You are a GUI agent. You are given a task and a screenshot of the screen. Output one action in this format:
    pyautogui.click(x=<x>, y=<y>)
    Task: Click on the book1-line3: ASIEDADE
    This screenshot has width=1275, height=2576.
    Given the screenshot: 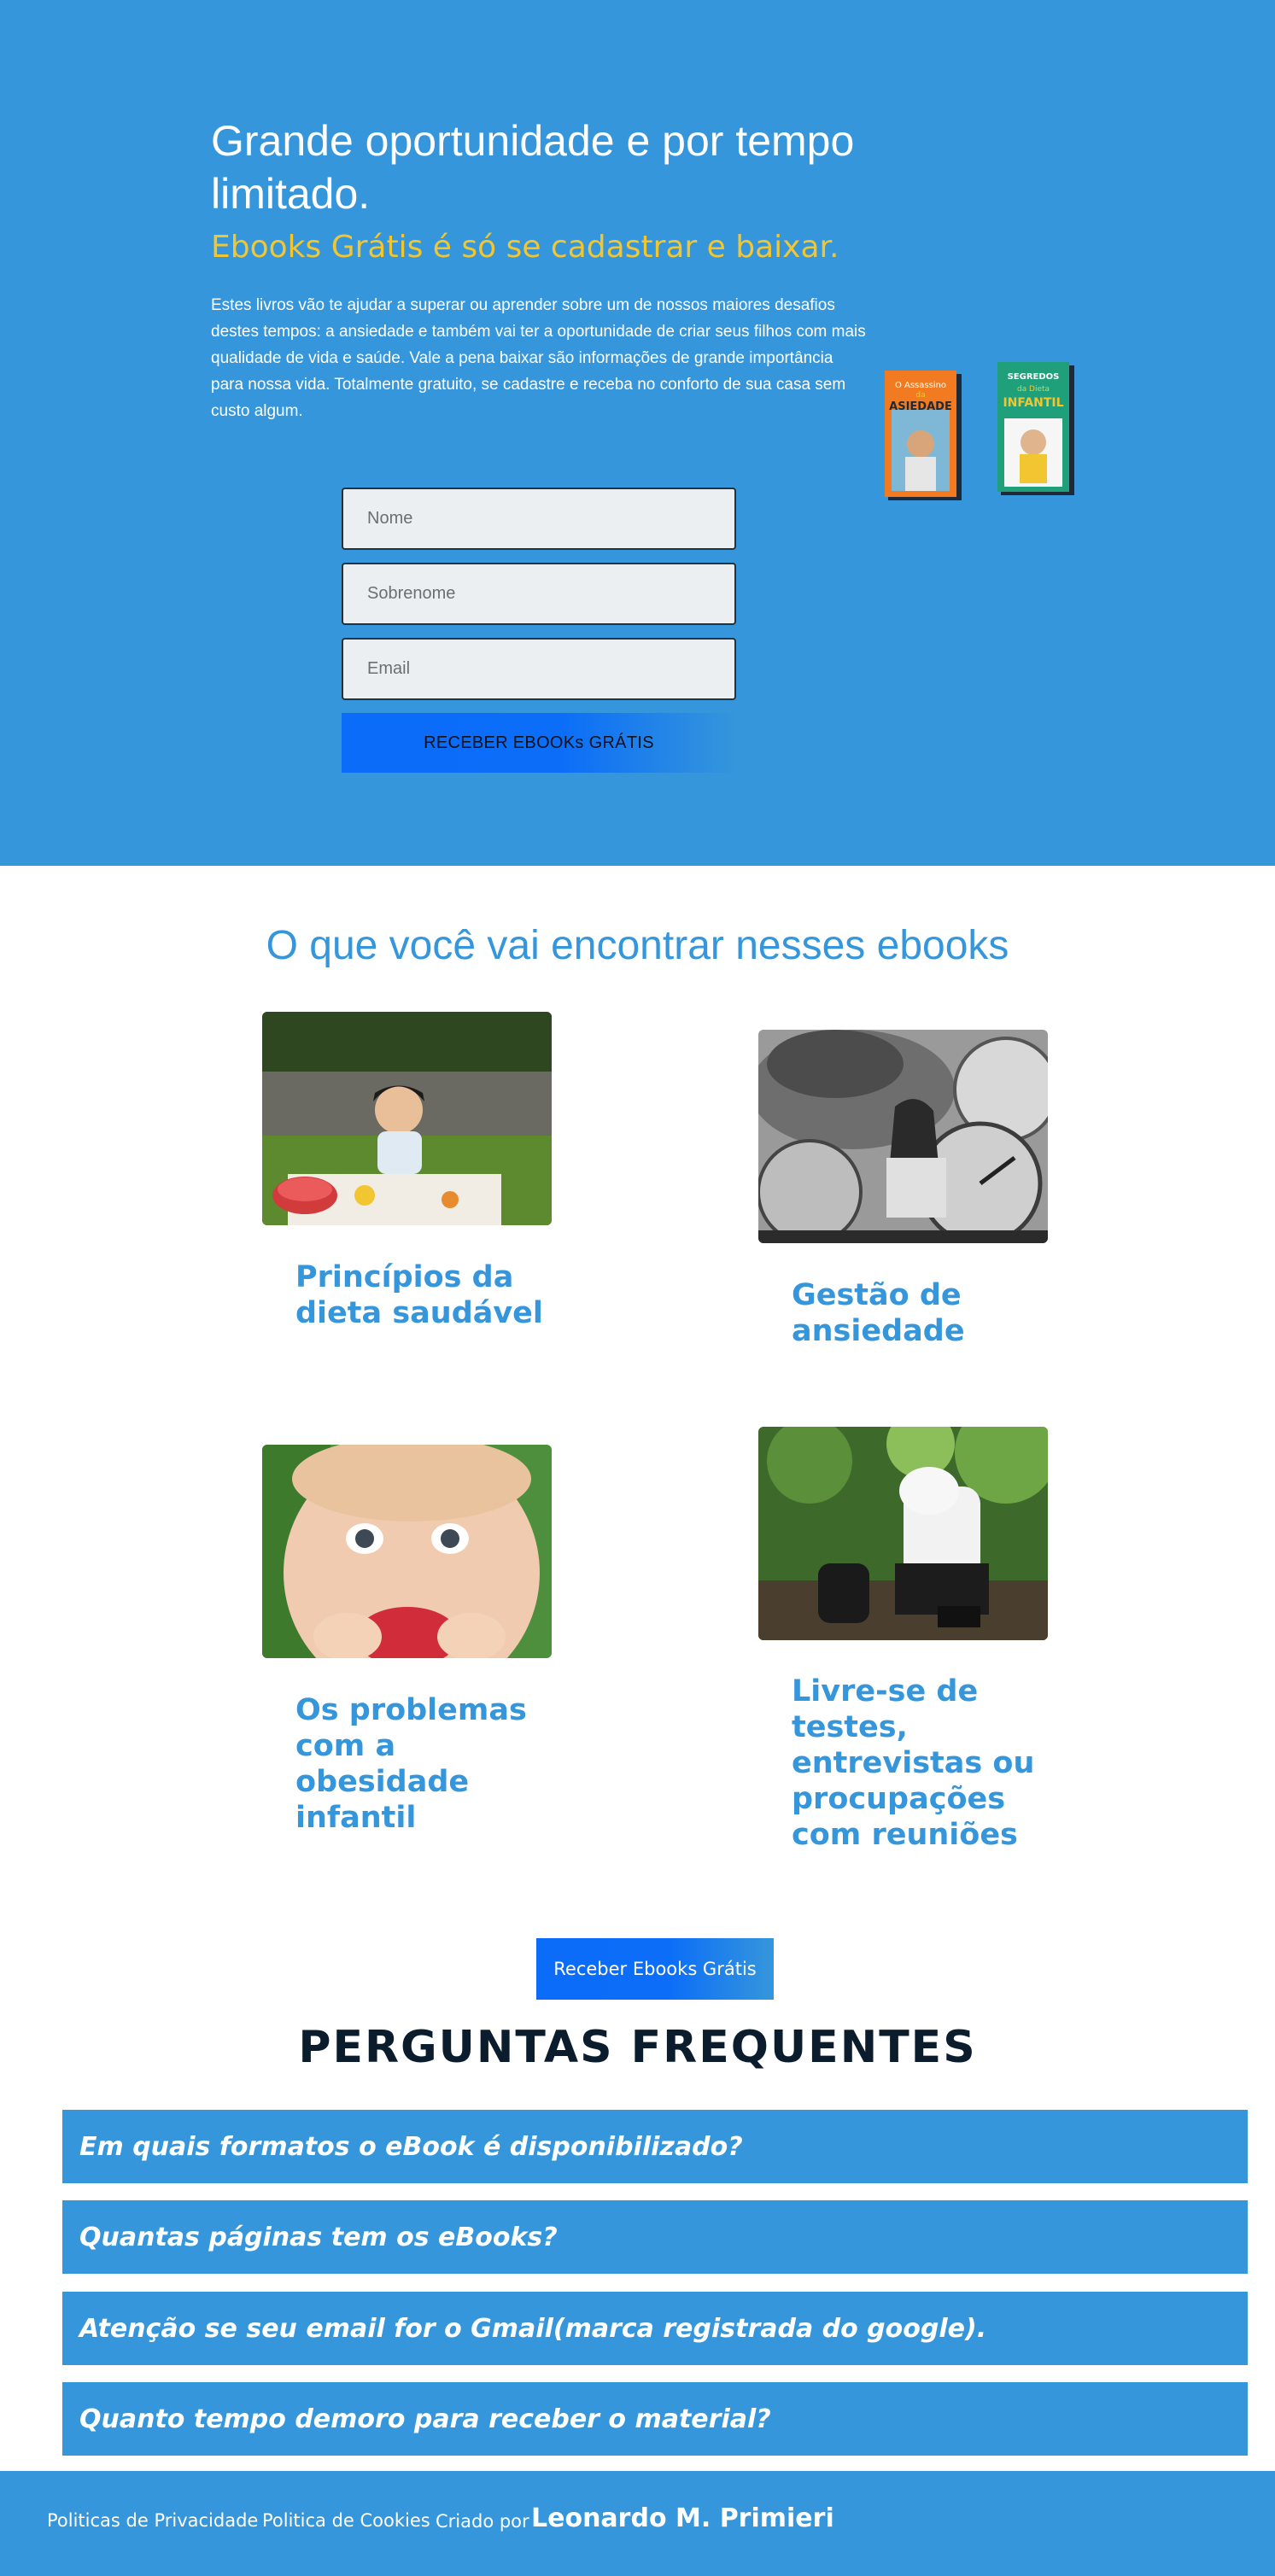 What is the action you would take?
    pyautogui.click(x=920, y=406)
    